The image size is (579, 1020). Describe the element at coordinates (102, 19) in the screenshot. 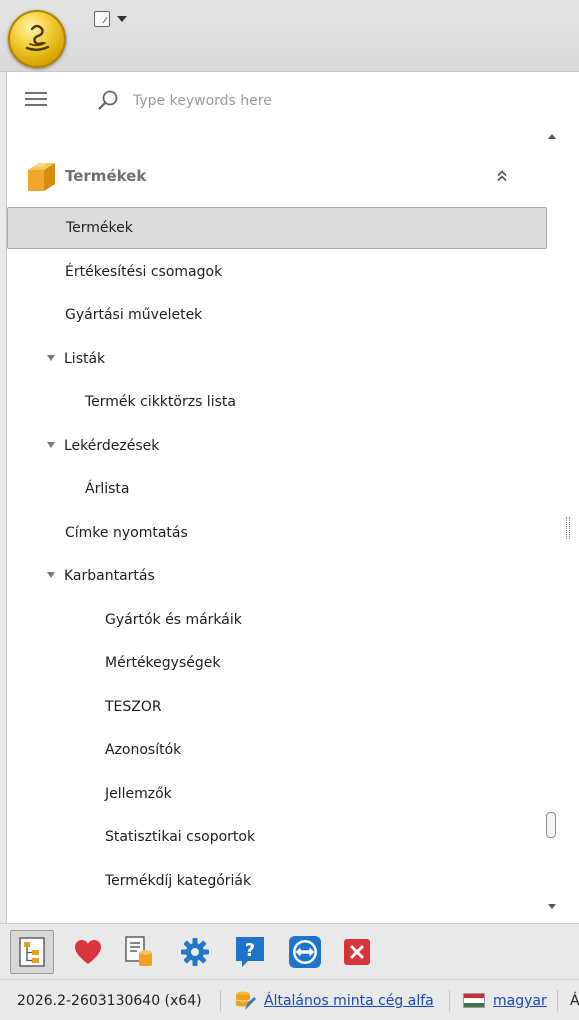

I see `new-document-icon` at that location.